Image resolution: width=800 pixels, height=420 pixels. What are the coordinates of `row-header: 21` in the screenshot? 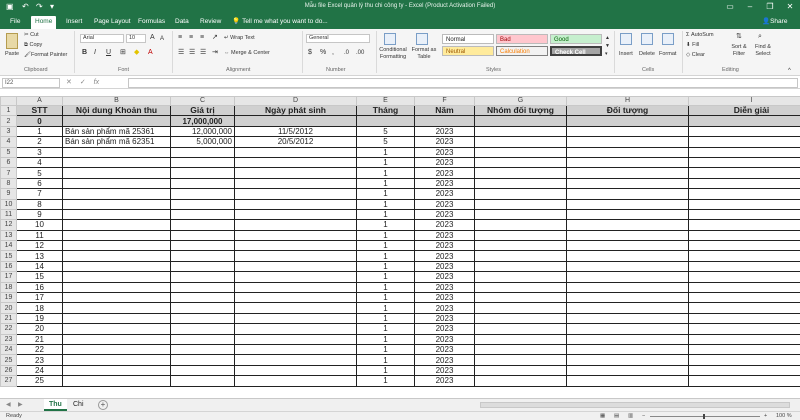 It's located at (8, 318).